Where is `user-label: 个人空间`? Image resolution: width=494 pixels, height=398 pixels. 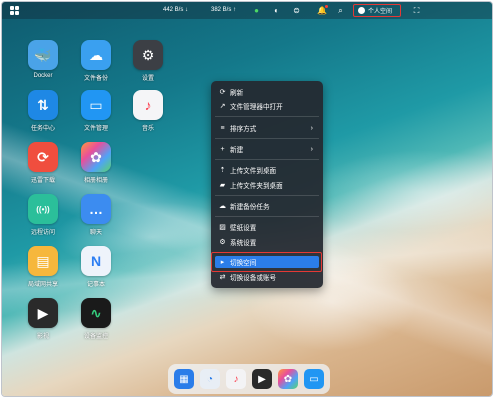 user-label: 个人空间 is located at coordinates (380, 12).